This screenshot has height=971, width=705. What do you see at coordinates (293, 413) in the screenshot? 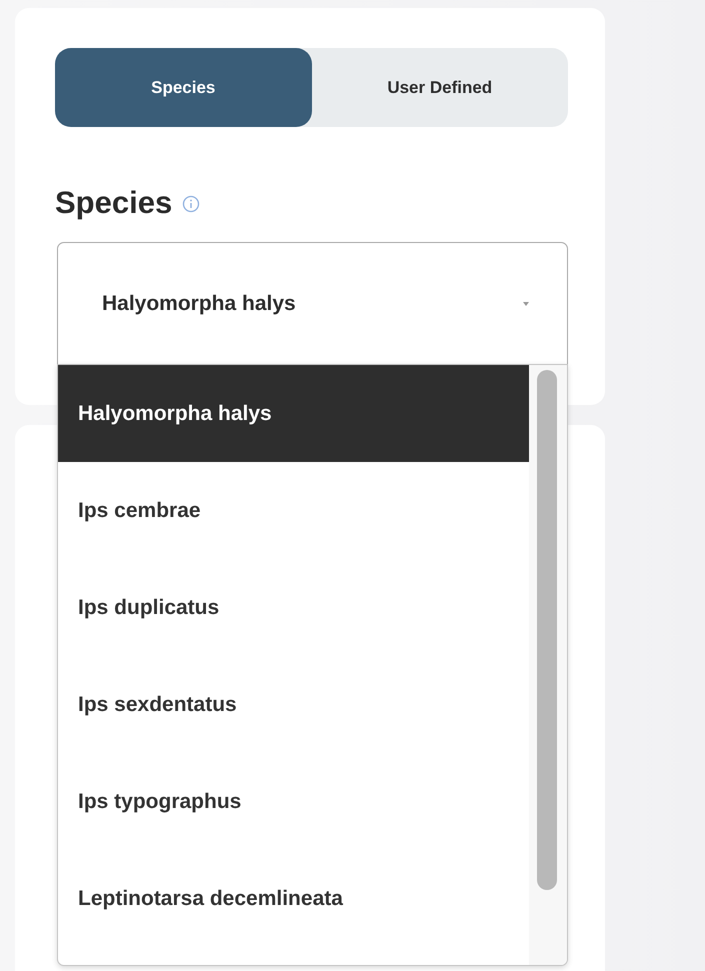
I see `dropdown-option: Halyomorpha halys` at bounding box center [293, 413].